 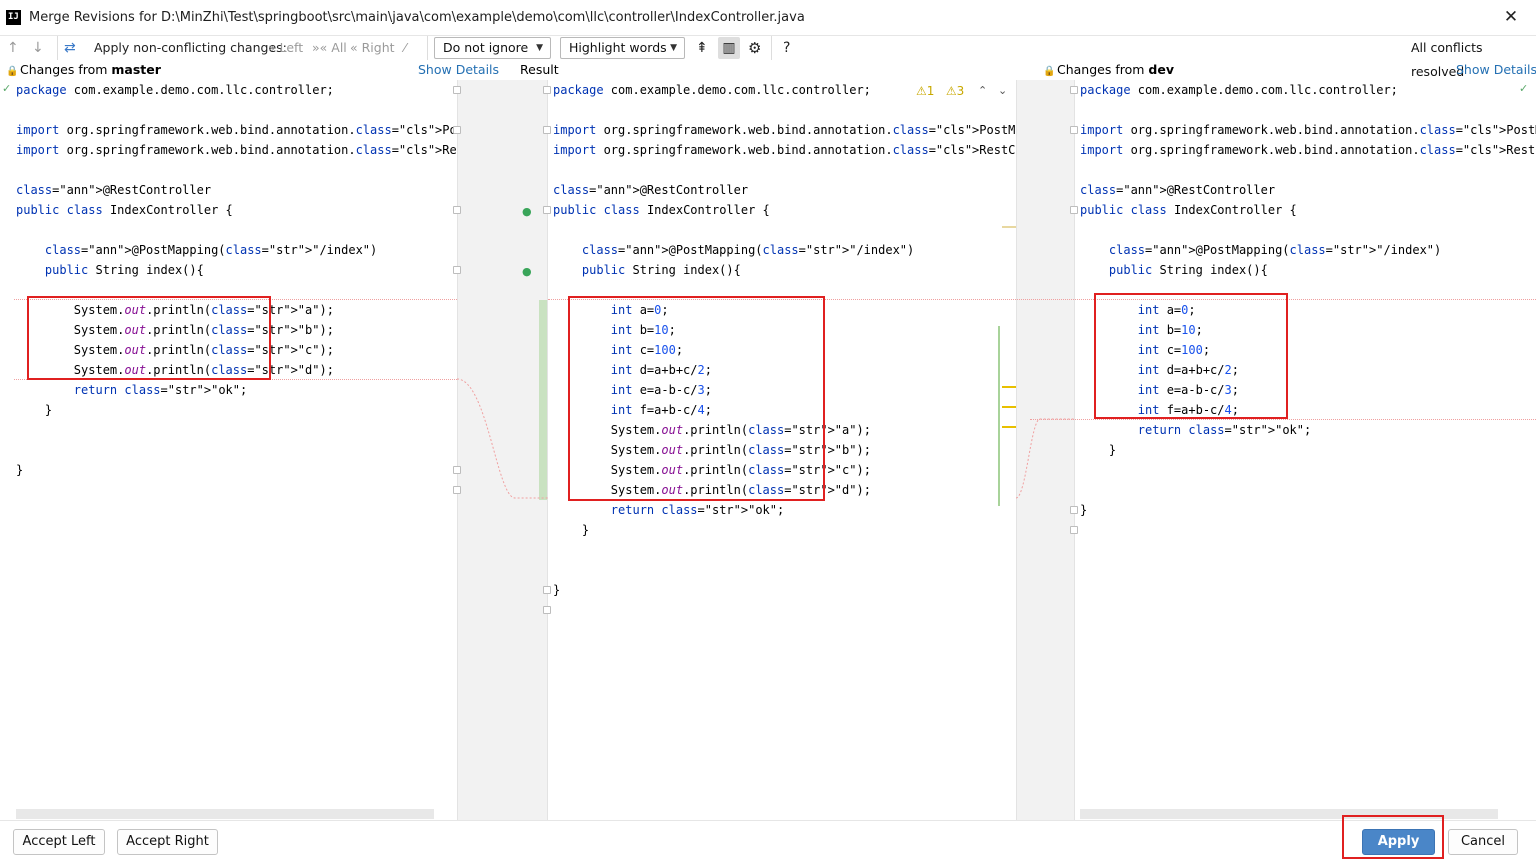 What do you see at coordinates (1191, 356) in the screenshot?
I see `highlight-box-right` at bounding box center [1191, 356].